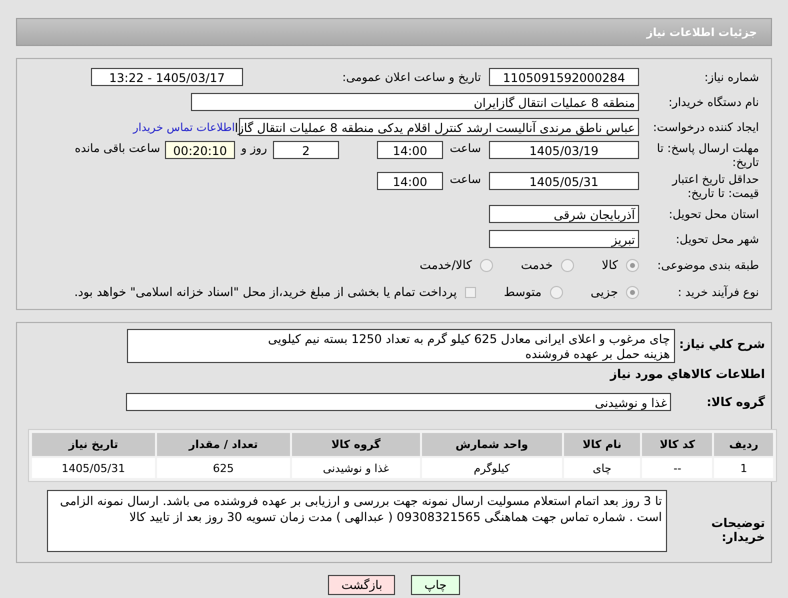  What do you see at coordinates (564, 214) in the screenshot?
I see `province-field: آذربایجان شرقی` at bounding box center [564, 214].